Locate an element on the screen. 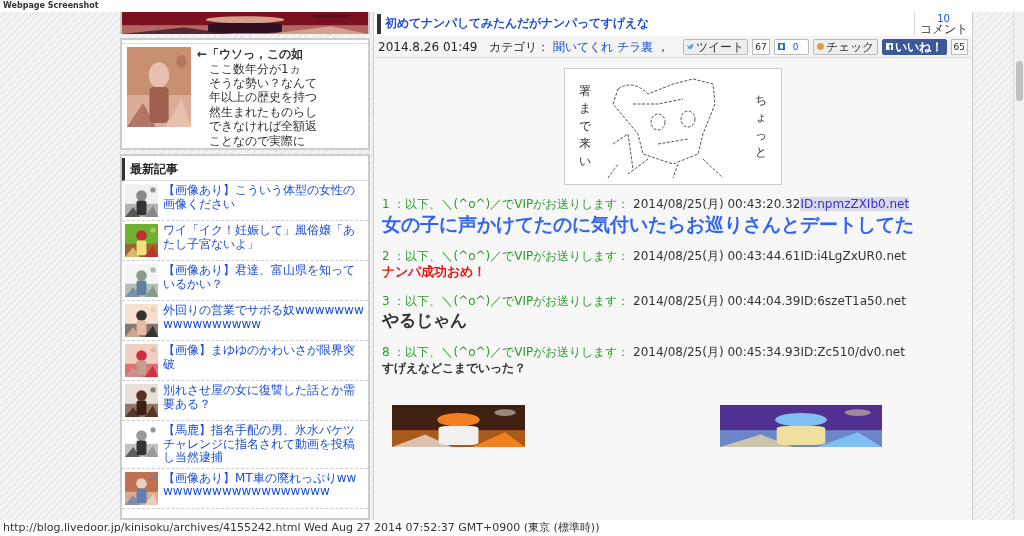  share-count: 67 is located at coordinates (761, 46).